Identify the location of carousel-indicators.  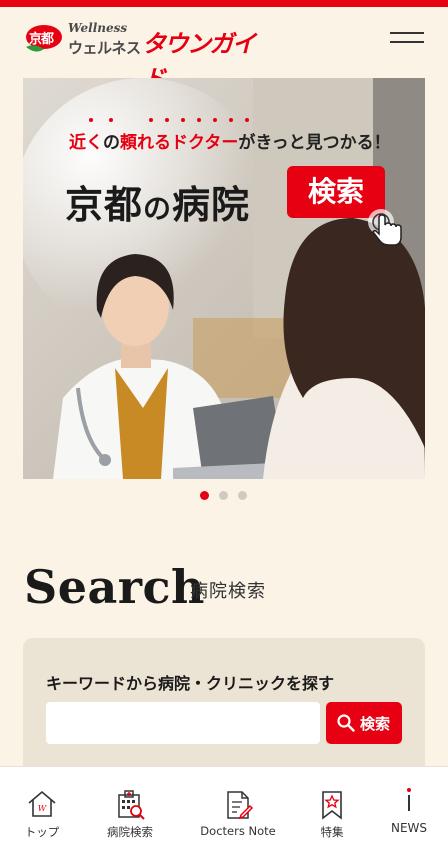
(226, 496).